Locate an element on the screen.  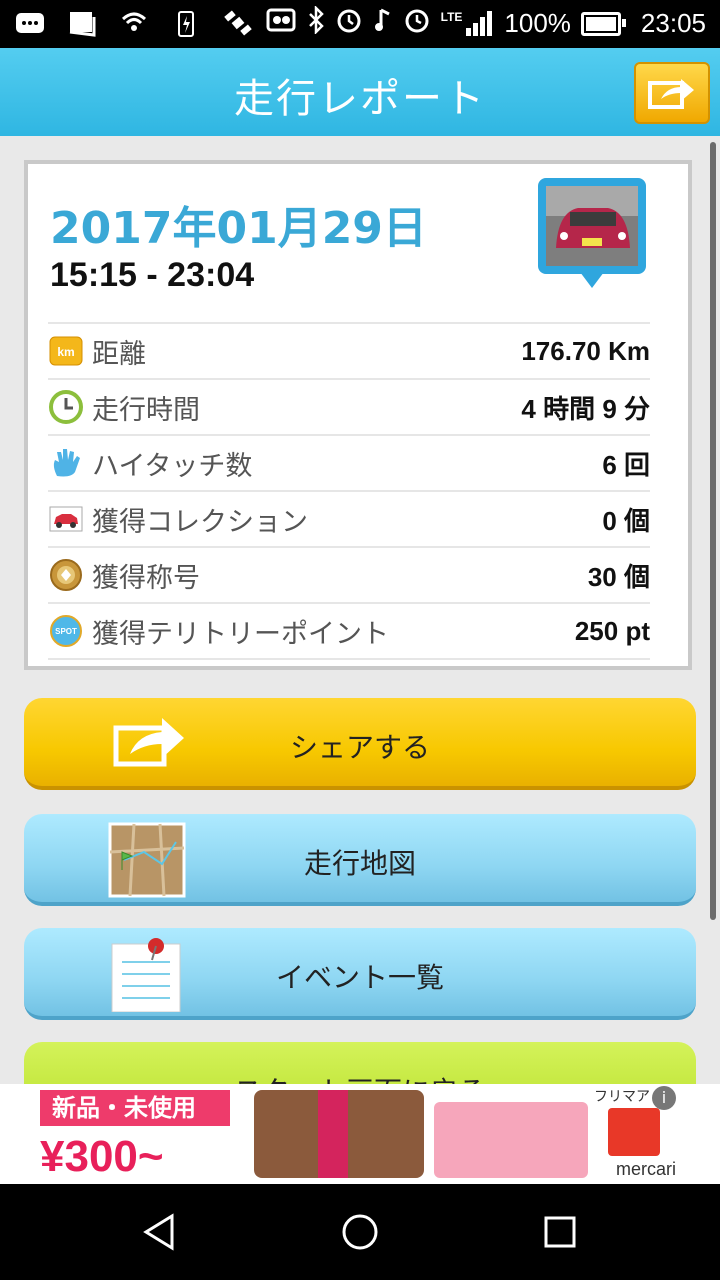
clock: 23:05 is located at coordinates (673, 23).